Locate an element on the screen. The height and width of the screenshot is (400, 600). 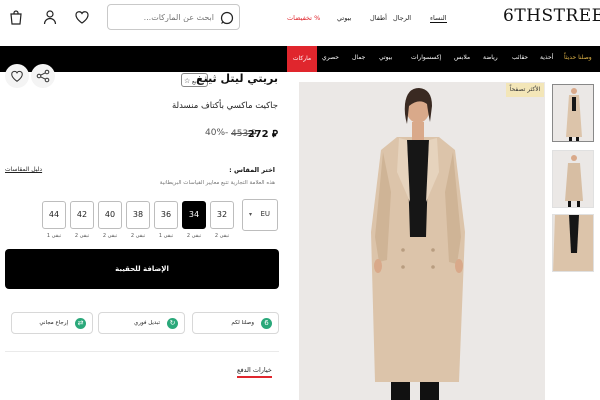
nav-women: النساء is located at coordinates (438, 18).